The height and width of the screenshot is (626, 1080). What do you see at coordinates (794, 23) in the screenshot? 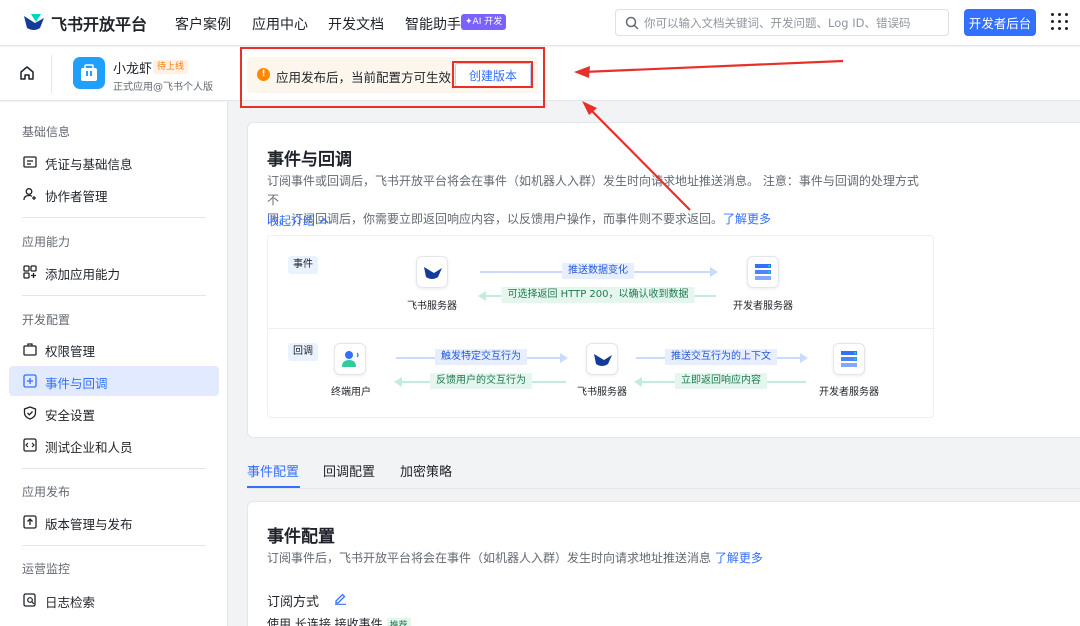
I see `search-input` at bounding box center [794, 23].